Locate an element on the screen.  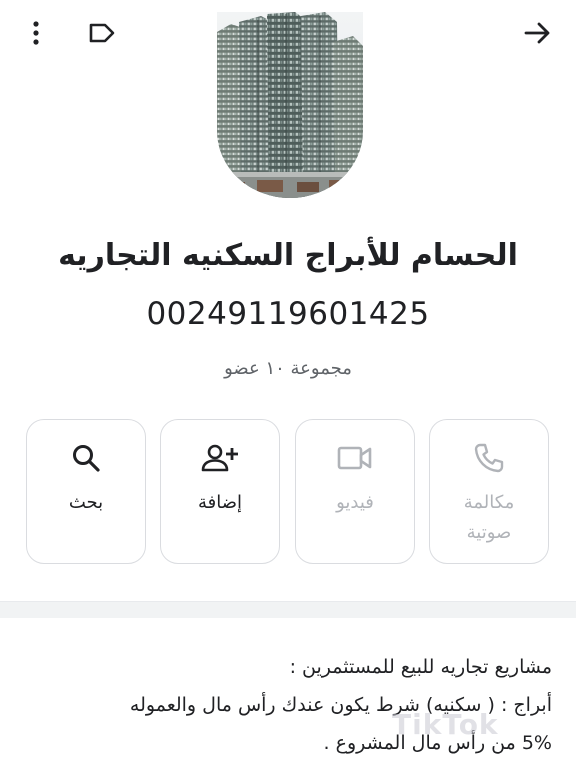
arrow-forward-icon is located at coordinates (537, 33).